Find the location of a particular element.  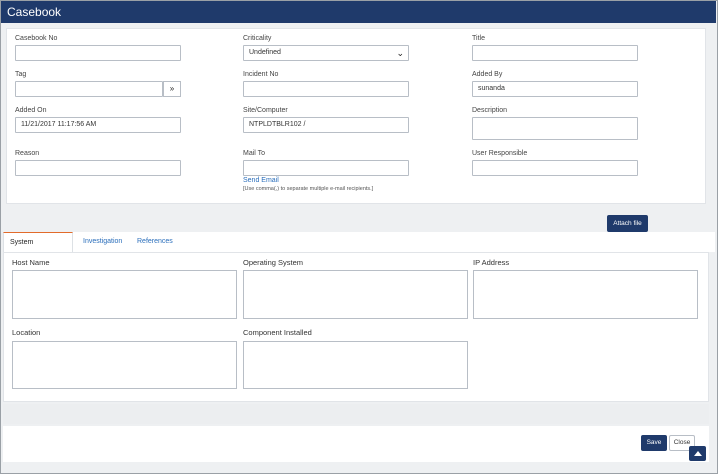

title-label: Title is located at coordinates (478, 38).